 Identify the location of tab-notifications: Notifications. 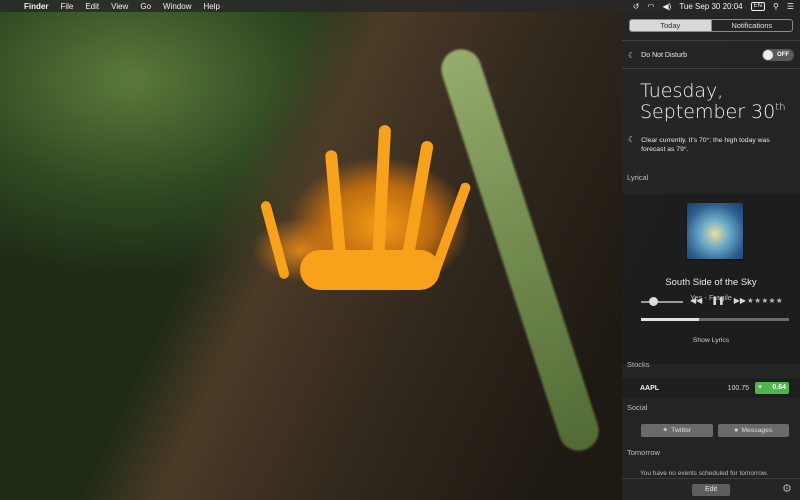
(751, 25).